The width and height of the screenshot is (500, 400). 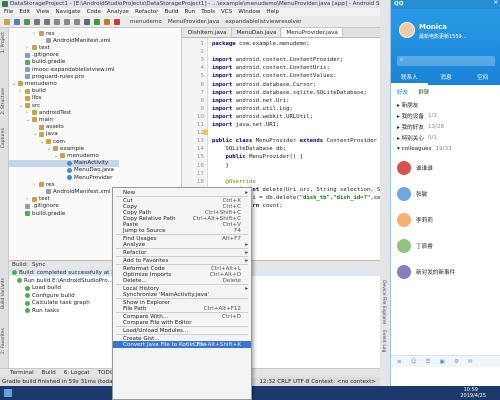 I want to click on menu-edit: Edit, so click(x=24, y=12).